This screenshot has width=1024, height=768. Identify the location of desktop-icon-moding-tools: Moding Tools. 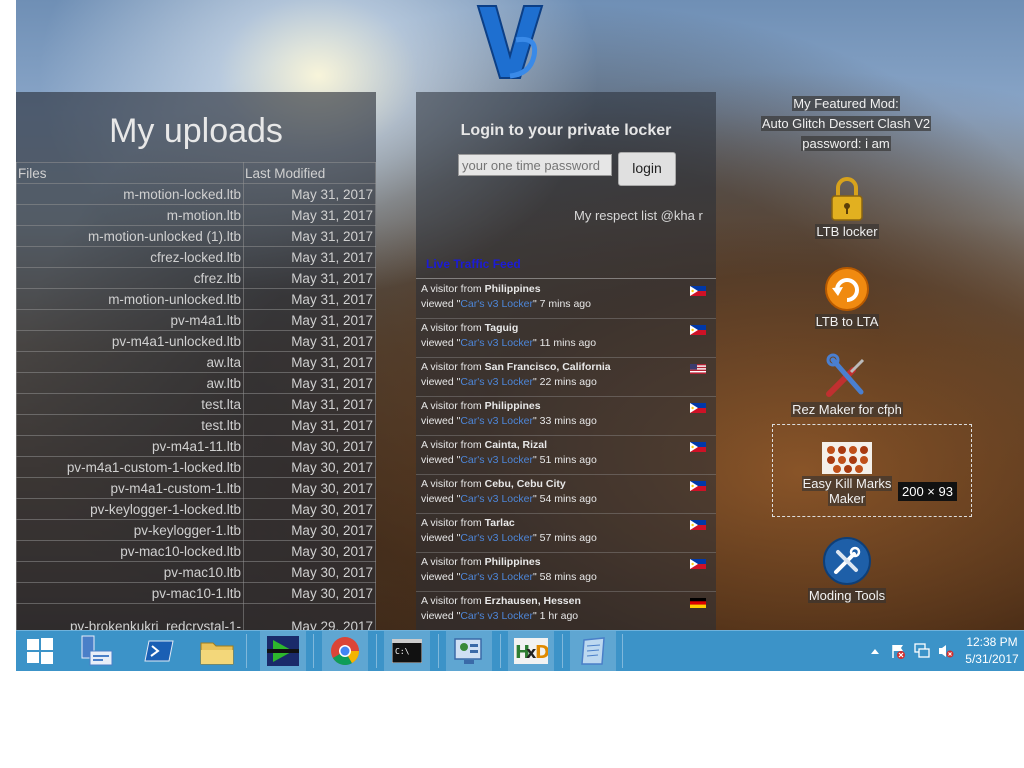
(847, 569).